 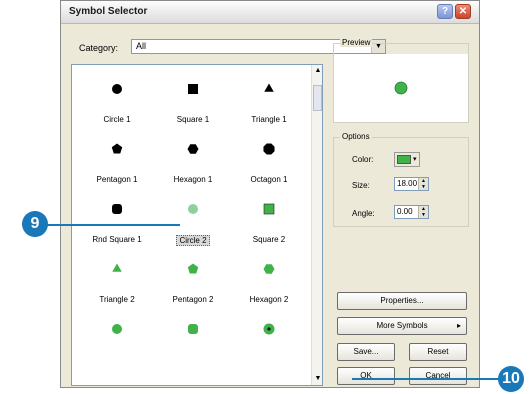 I want to click on scroll-down-icon: ▼, so click(x=317, y=379).